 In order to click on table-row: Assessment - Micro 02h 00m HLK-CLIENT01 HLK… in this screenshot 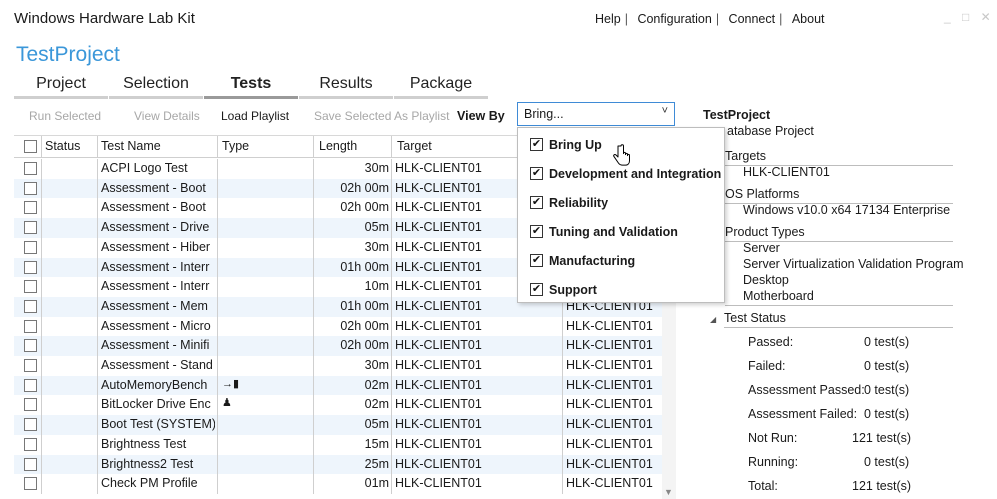, I will do `click(338, 326)`.